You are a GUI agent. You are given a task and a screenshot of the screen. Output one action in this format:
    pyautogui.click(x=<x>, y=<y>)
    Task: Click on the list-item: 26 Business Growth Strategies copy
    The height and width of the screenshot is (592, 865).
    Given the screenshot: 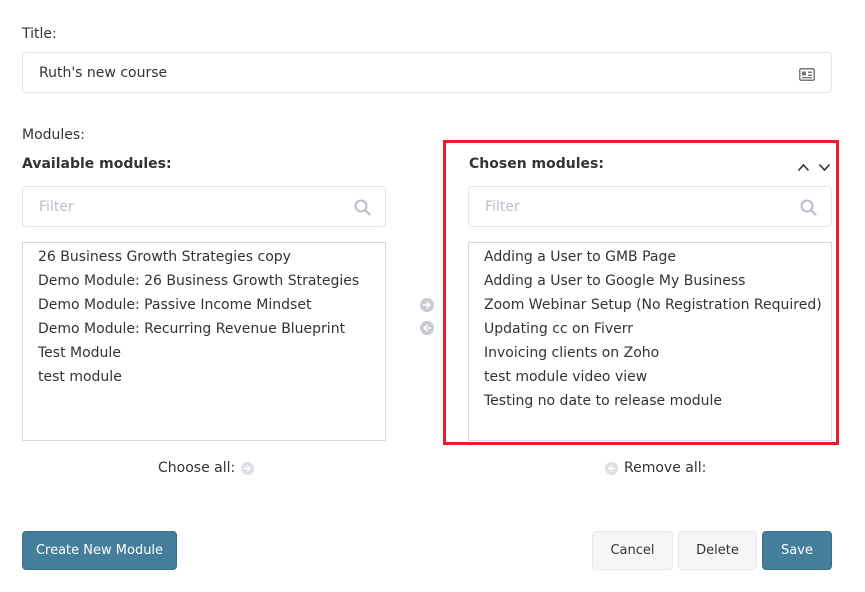 What is the action you would take?
    pyautogui.click(x=204, y=257)
    